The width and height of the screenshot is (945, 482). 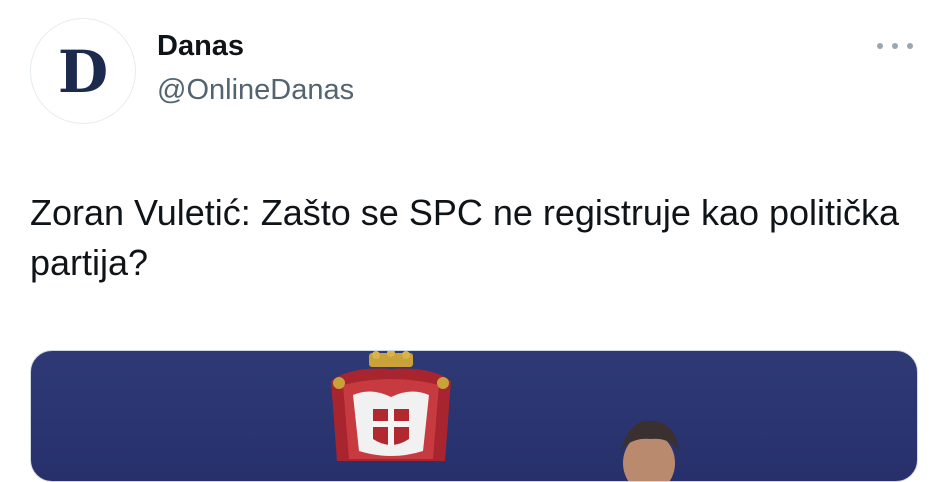 I want to click on person-head, so click(x=650, y=450).